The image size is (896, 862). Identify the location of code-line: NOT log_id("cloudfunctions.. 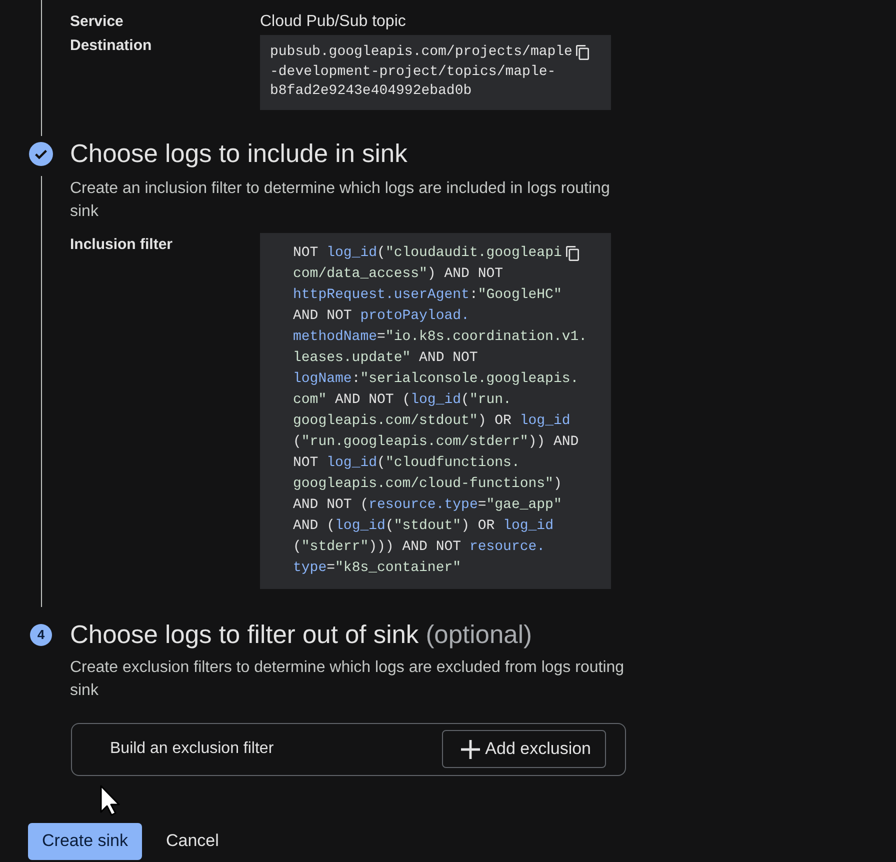
(406, 463).